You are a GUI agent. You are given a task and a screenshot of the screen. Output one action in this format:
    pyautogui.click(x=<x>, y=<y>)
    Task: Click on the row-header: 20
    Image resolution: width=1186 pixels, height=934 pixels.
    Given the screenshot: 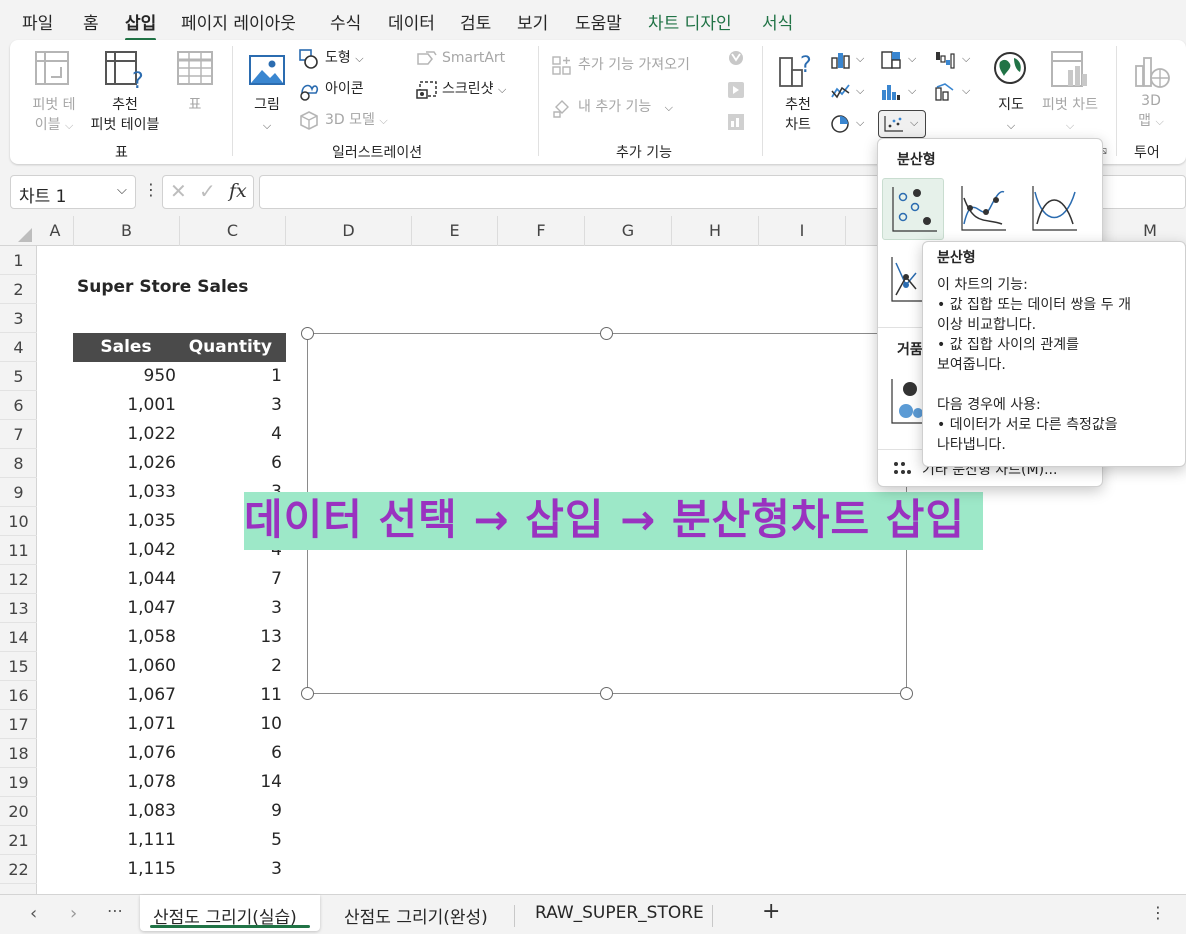 What is the action you would take?
    pyautogui.click(x=18, y=811)
    